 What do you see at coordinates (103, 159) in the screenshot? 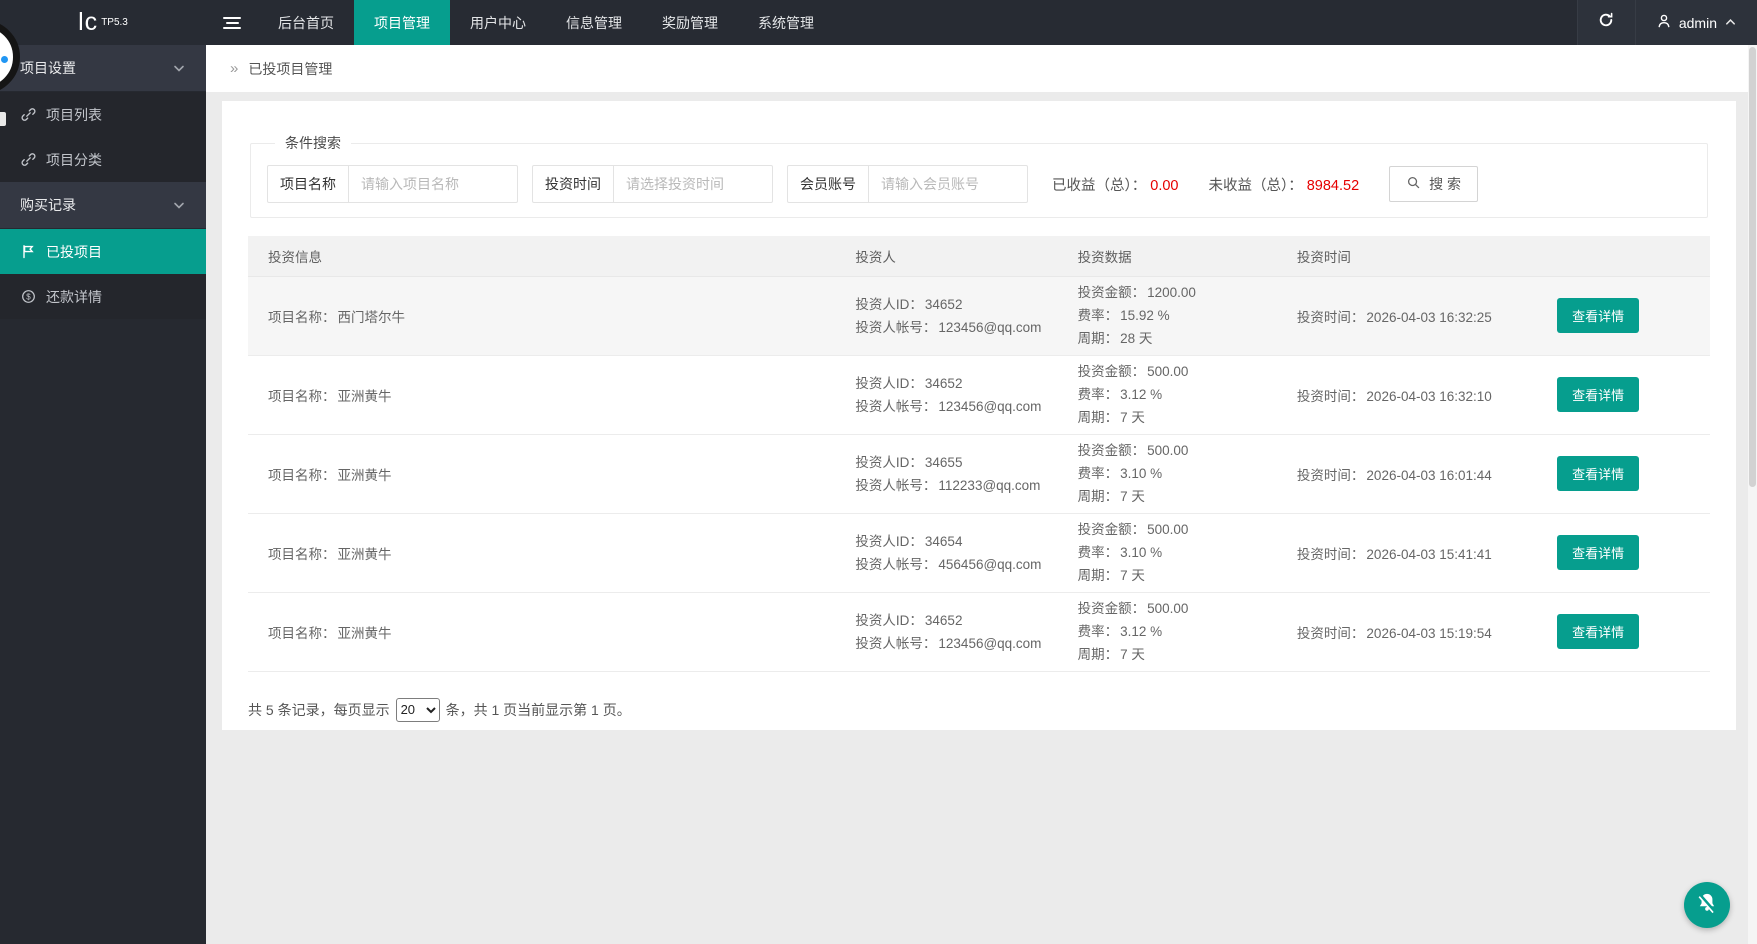
I see `sidebar-item-project-category: 项目分类` at bounding box center [103, 159].